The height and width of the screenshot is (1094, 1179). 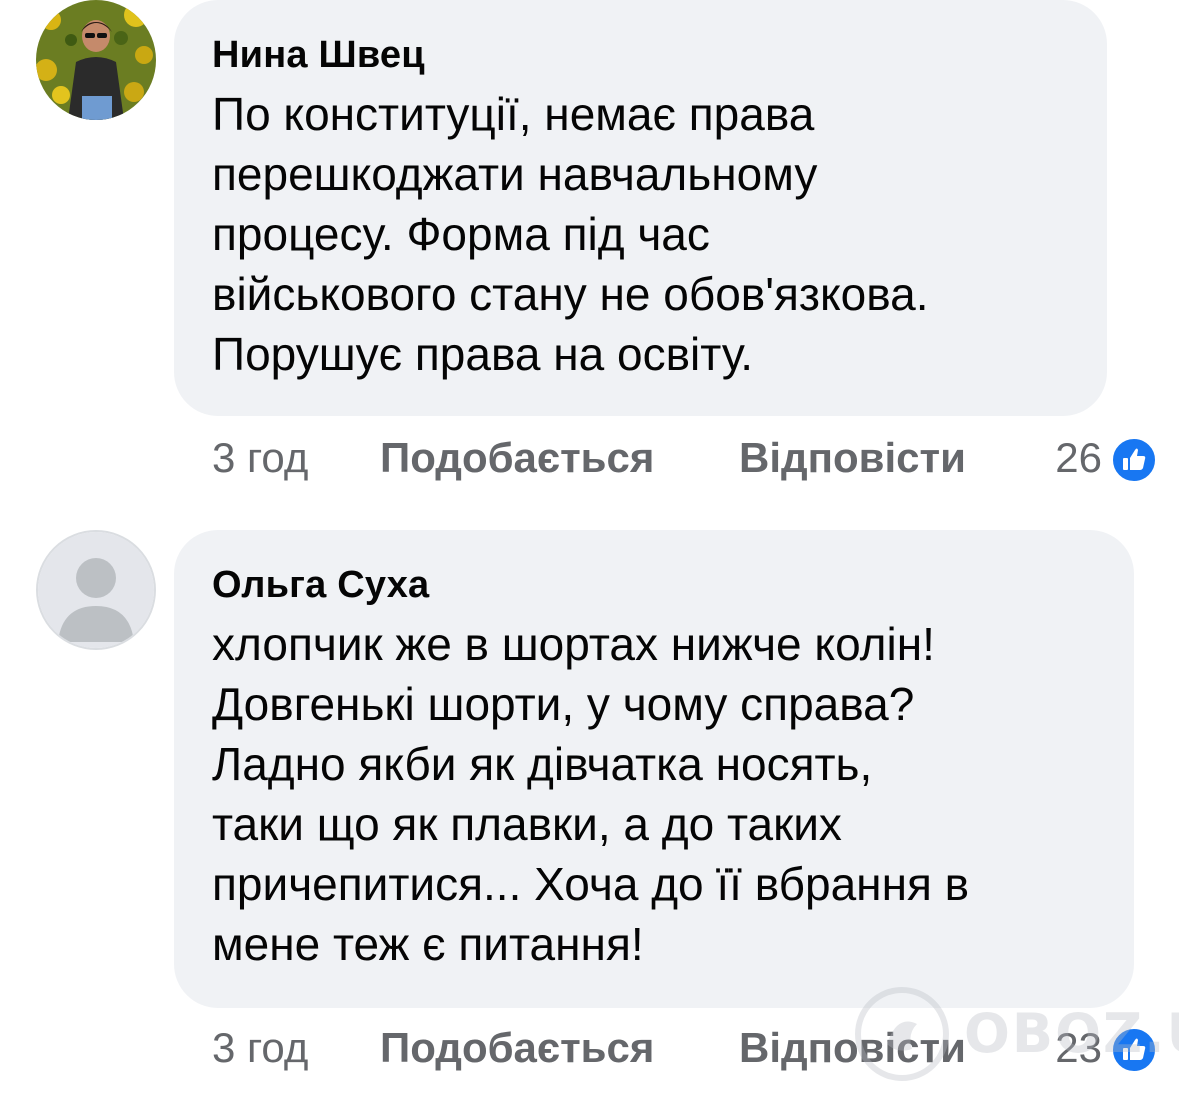 I want to click on comment-text-line: Ладно якби як дівчатка носять,, so click(x=542, y=764).